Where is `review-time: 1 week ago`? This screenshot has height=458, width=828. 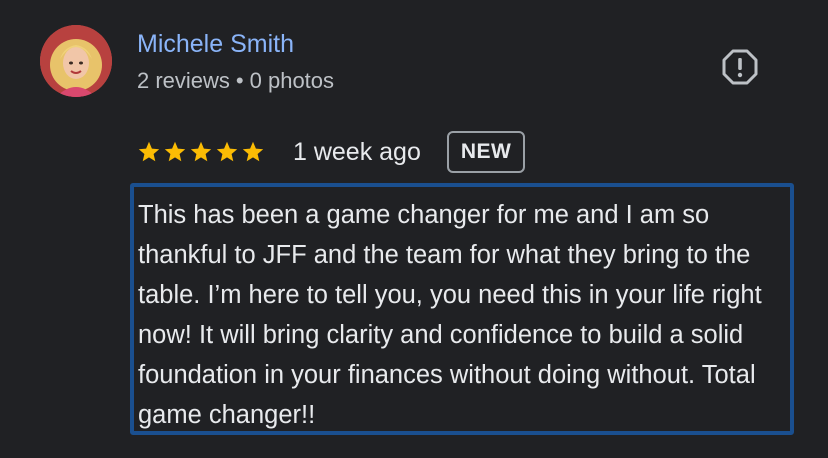 review-time: 1 week ago is located at coordinates (357, 151).